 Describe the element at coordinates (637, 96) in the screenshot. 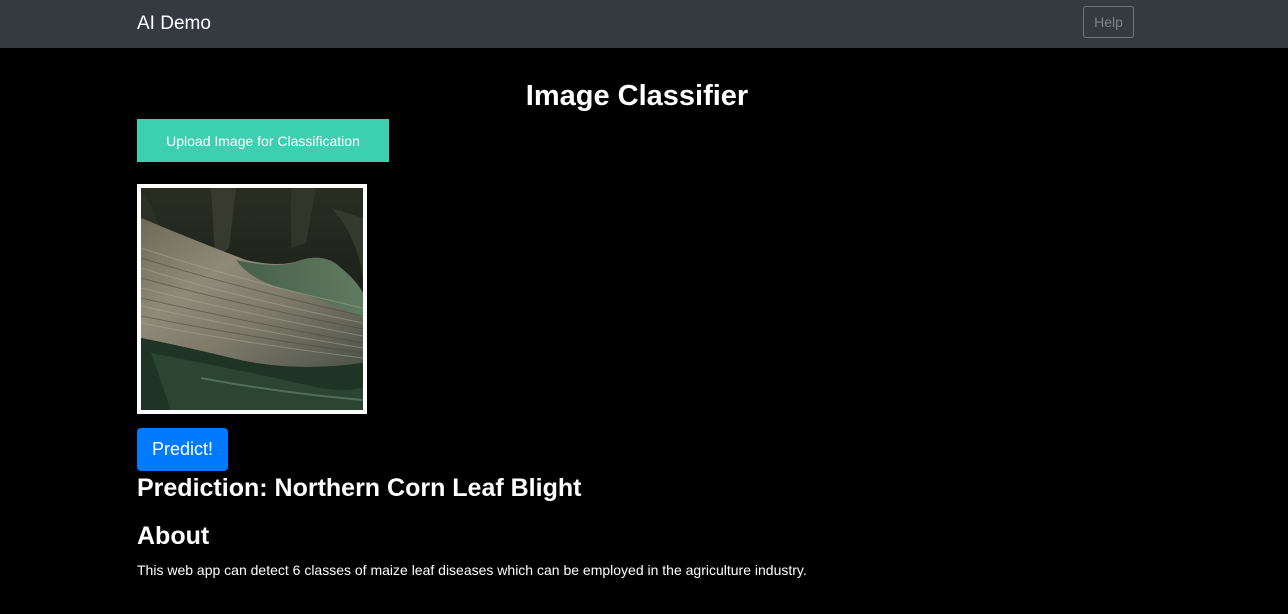

I see `page-title: Image Classifier` at that location.